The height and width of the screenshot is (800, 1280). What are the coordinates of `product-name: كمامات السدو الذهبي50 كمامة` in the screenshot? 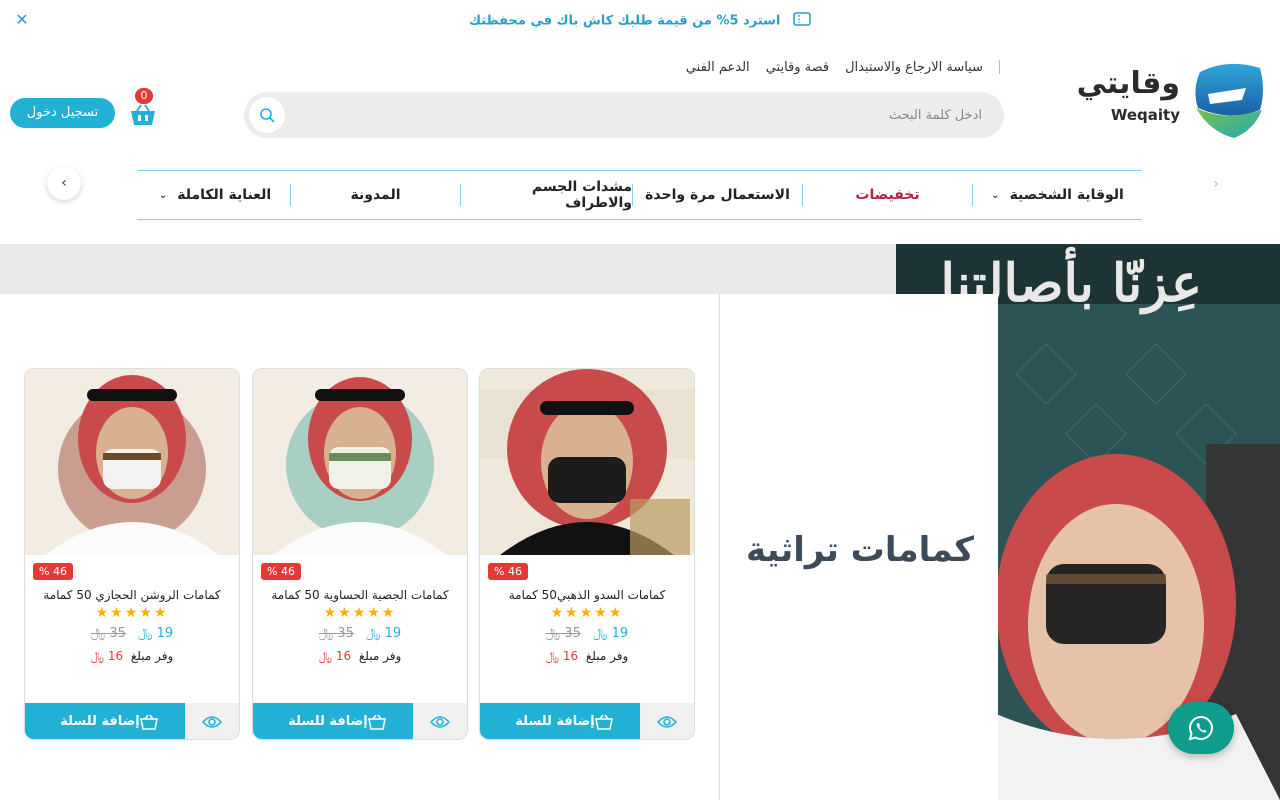 It's located at (587, 595).